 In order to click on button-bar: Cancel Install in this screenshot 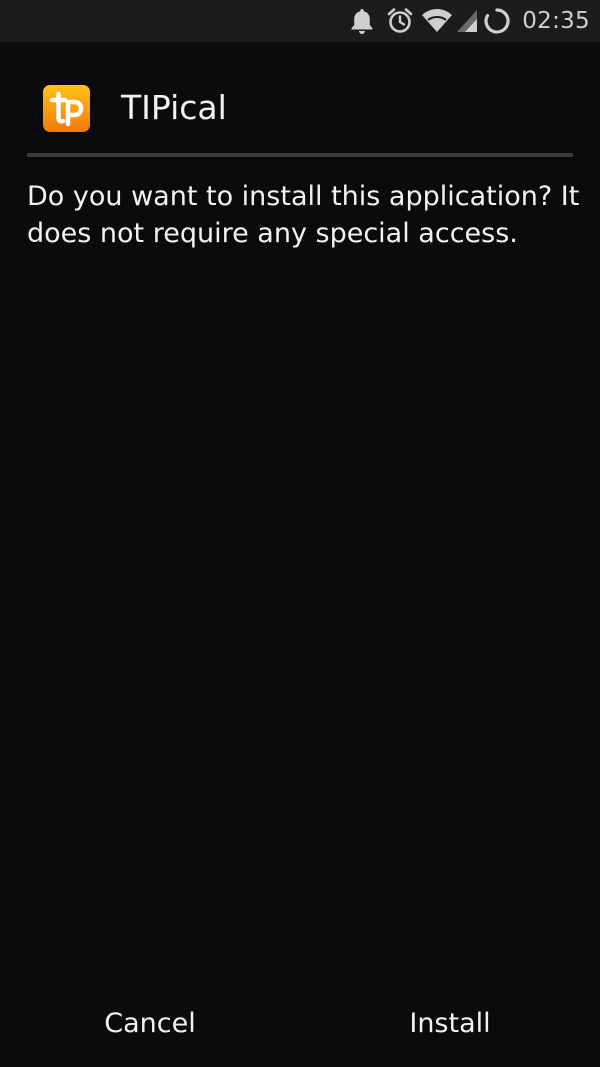, I will do `click(300, 1027)`.